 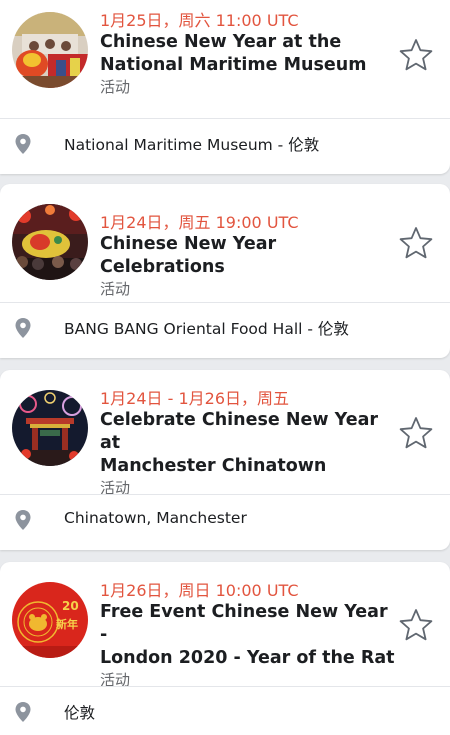 I want to click on poster-text: 新年, so click(x=67, y=624).